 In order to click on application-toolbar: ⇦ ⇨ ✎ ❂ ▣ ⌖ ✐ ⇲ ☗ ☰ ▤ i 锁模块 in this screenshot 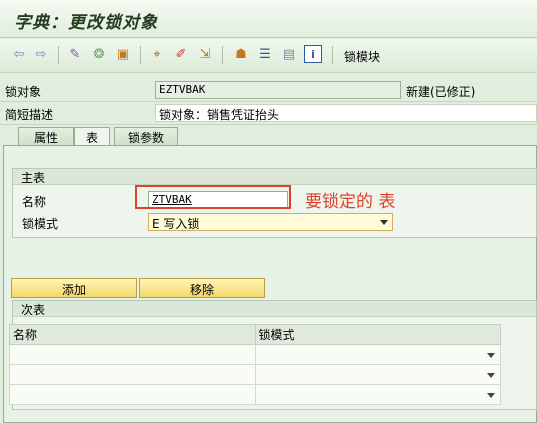, I will do `click(268, 56)`.